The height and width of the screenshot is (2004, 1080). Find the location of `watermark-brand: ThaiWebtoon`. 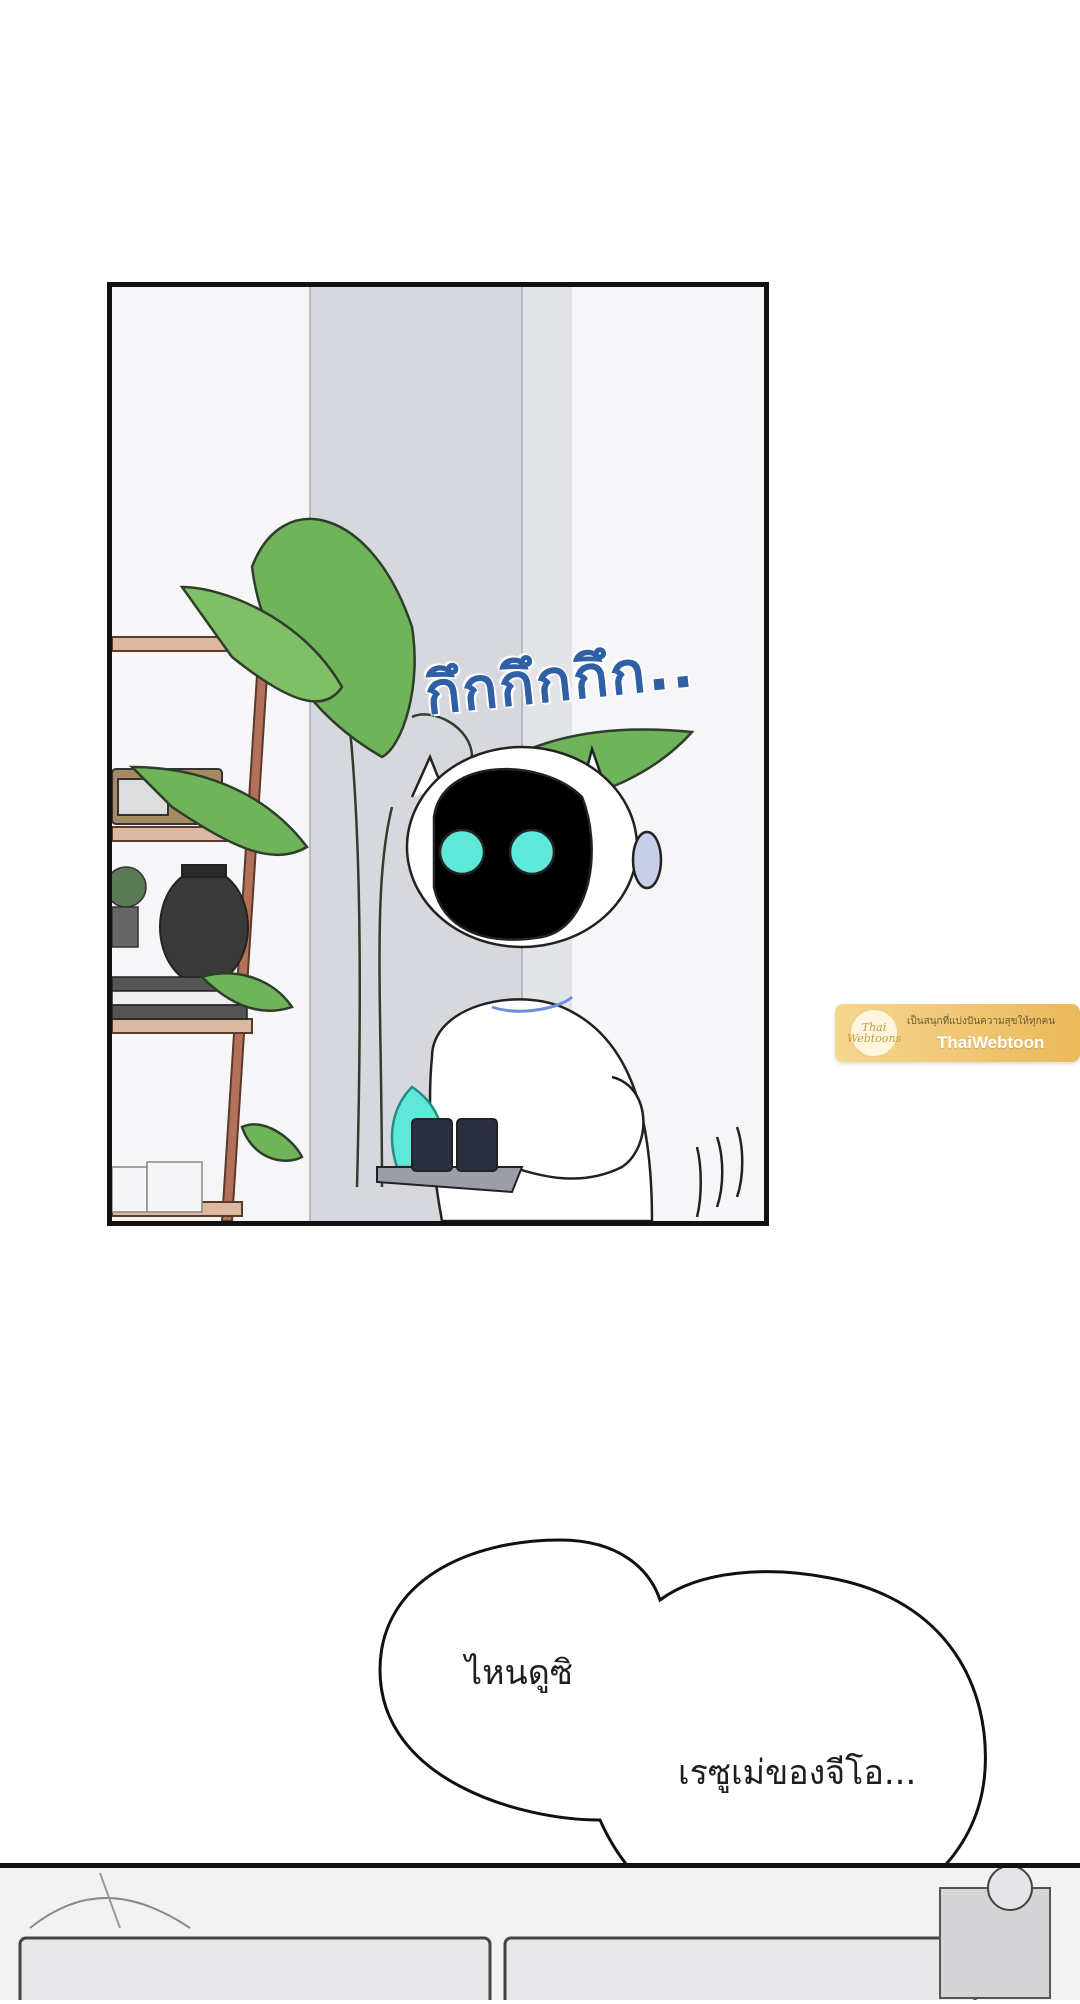

watermark-brand: ThaiWebtoon is located at coordinates (991, 1042).